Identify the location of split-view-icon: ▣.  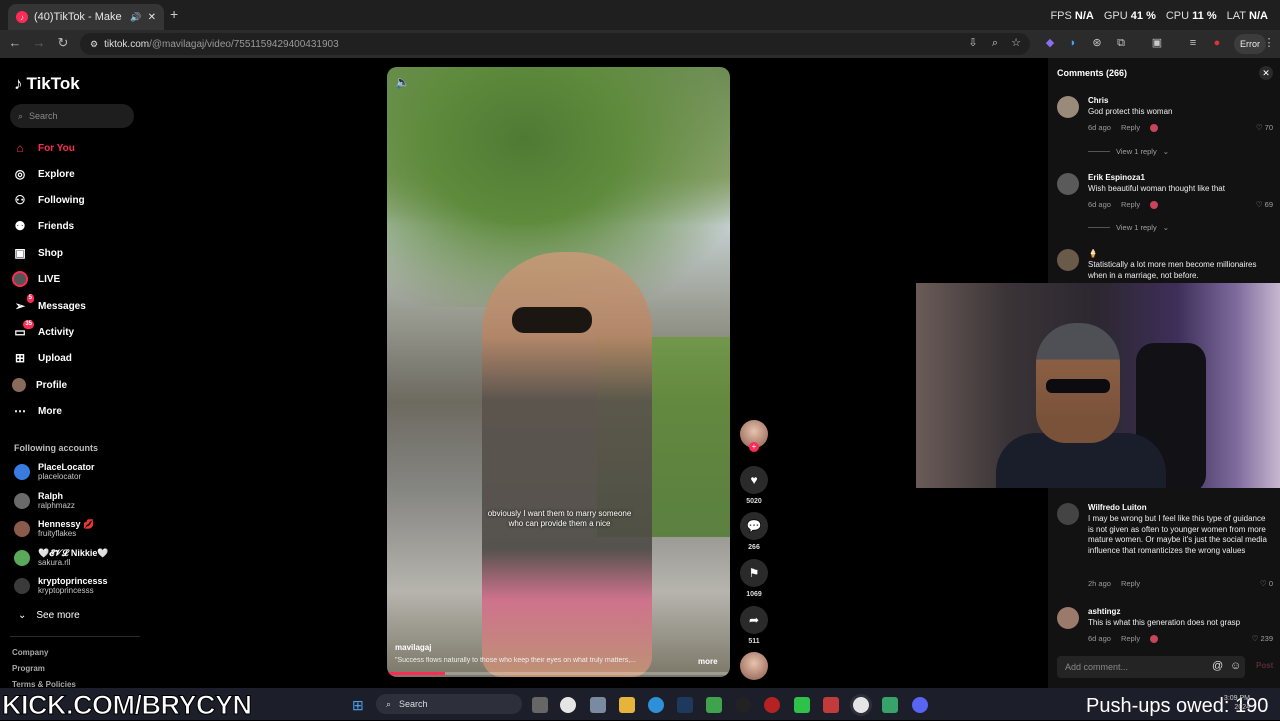
(1157, 43).